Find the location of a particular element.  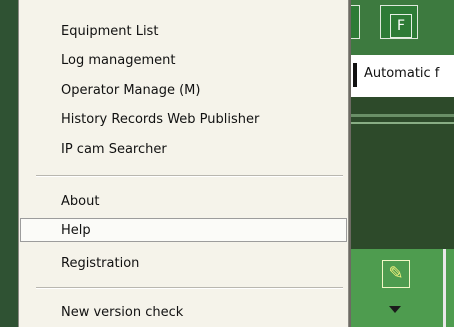

menu-item-about: About is located at coordinates (183, 202).